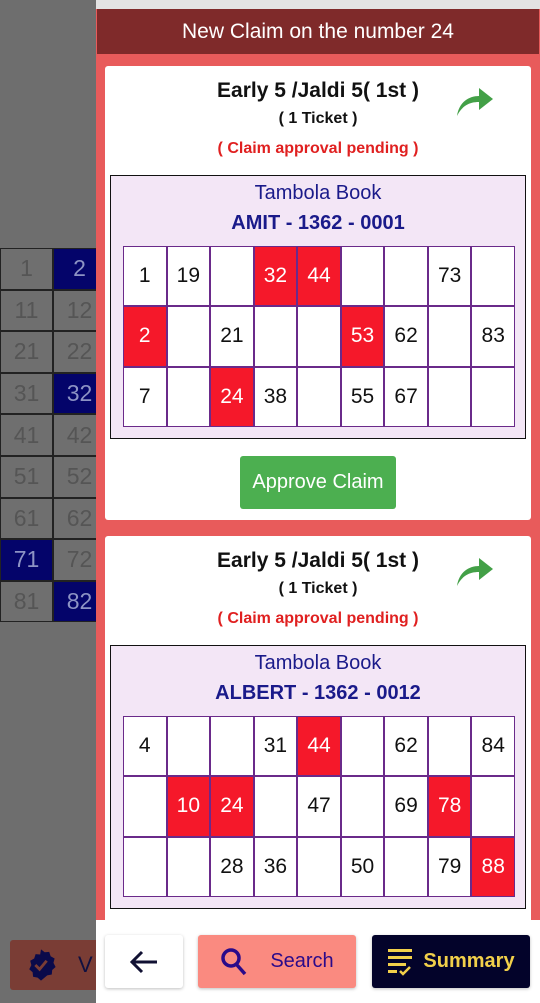 The height and width of the screenshot is (1003, 540). Describe the element at coordinates (406, 396) in the screenshot. I see `ticket-cell: 67` at that location.